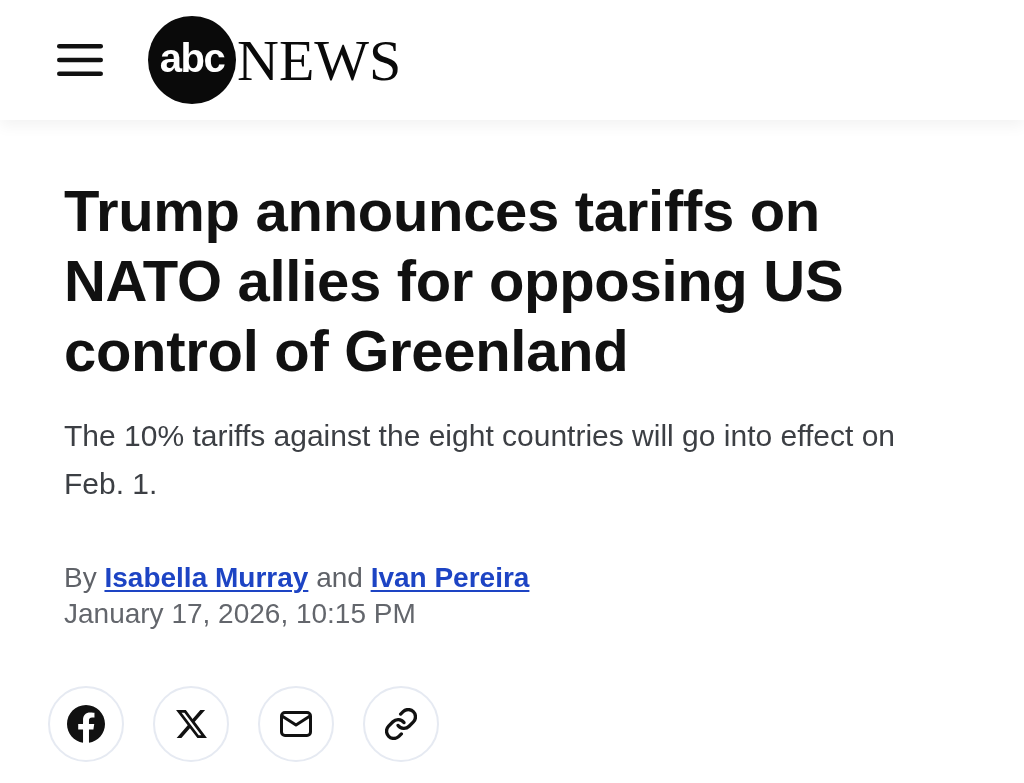  What do you see at coordinates (319, 61) in the screenshot?
I see `logo-wordmark: NEWS` at bounding box center [319, 61].